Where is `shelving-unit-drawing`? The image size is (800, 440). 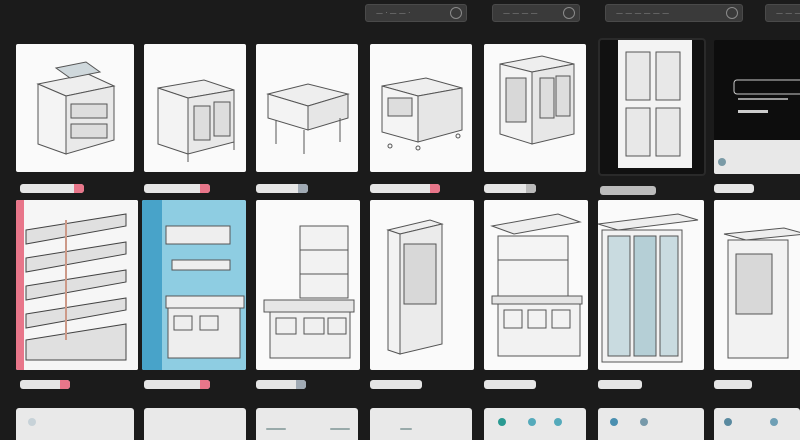
shelving-unit-drawing is located at coordinates (77, 285).